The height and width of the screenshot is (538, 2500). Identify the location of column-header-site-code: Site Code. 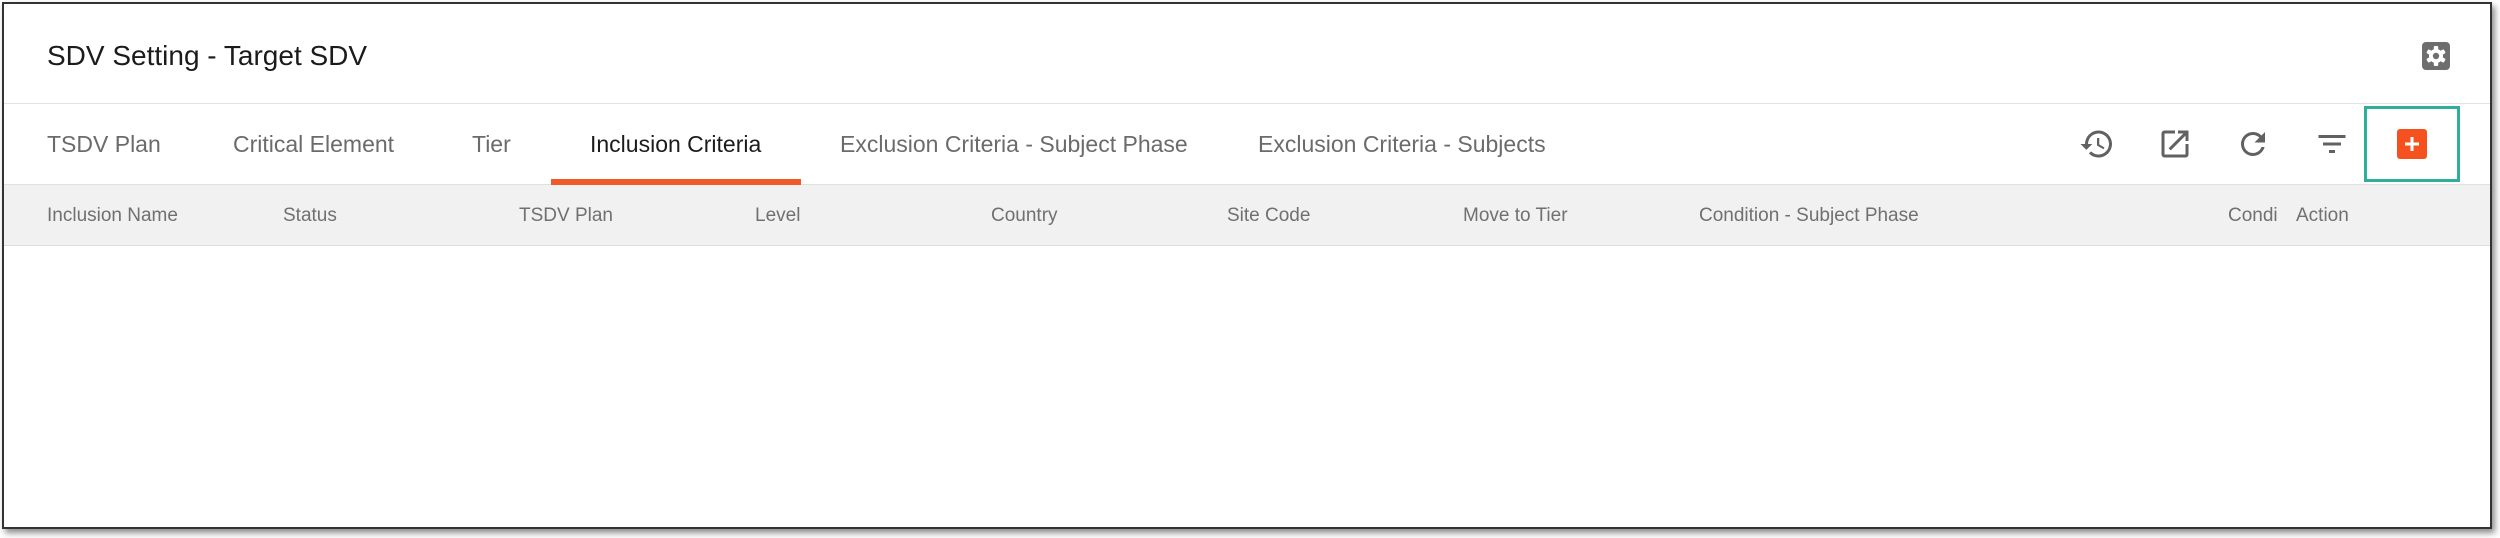
(1268, 215).